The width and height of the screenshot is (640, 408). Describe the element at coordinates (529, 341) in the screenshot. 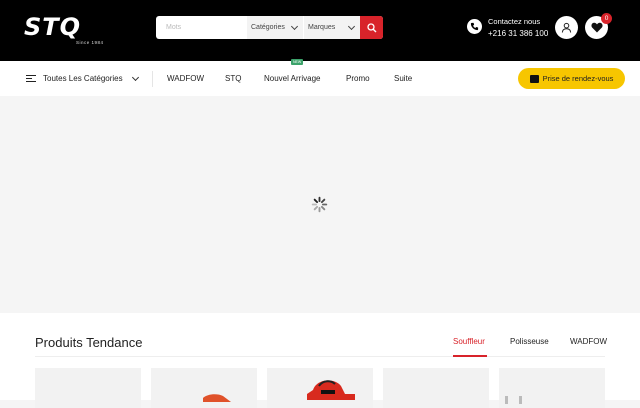

I see `tab-polisseuse: Polisseuse` at that location.